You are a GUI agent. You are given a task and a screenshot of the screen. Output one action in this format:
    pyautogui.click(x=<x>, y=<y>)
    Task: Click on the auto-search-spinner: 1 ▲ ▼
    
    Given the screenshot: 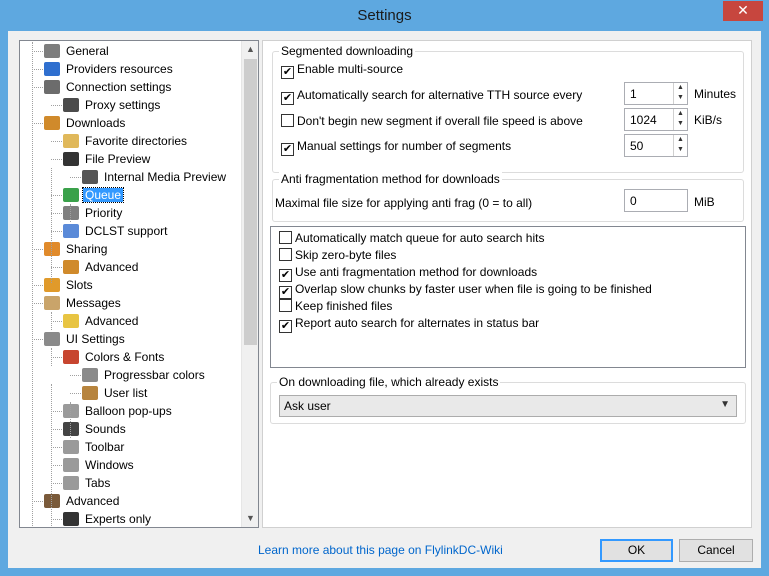 What is the action you would take?
    pyautogui.click(x=656, y=93)
    